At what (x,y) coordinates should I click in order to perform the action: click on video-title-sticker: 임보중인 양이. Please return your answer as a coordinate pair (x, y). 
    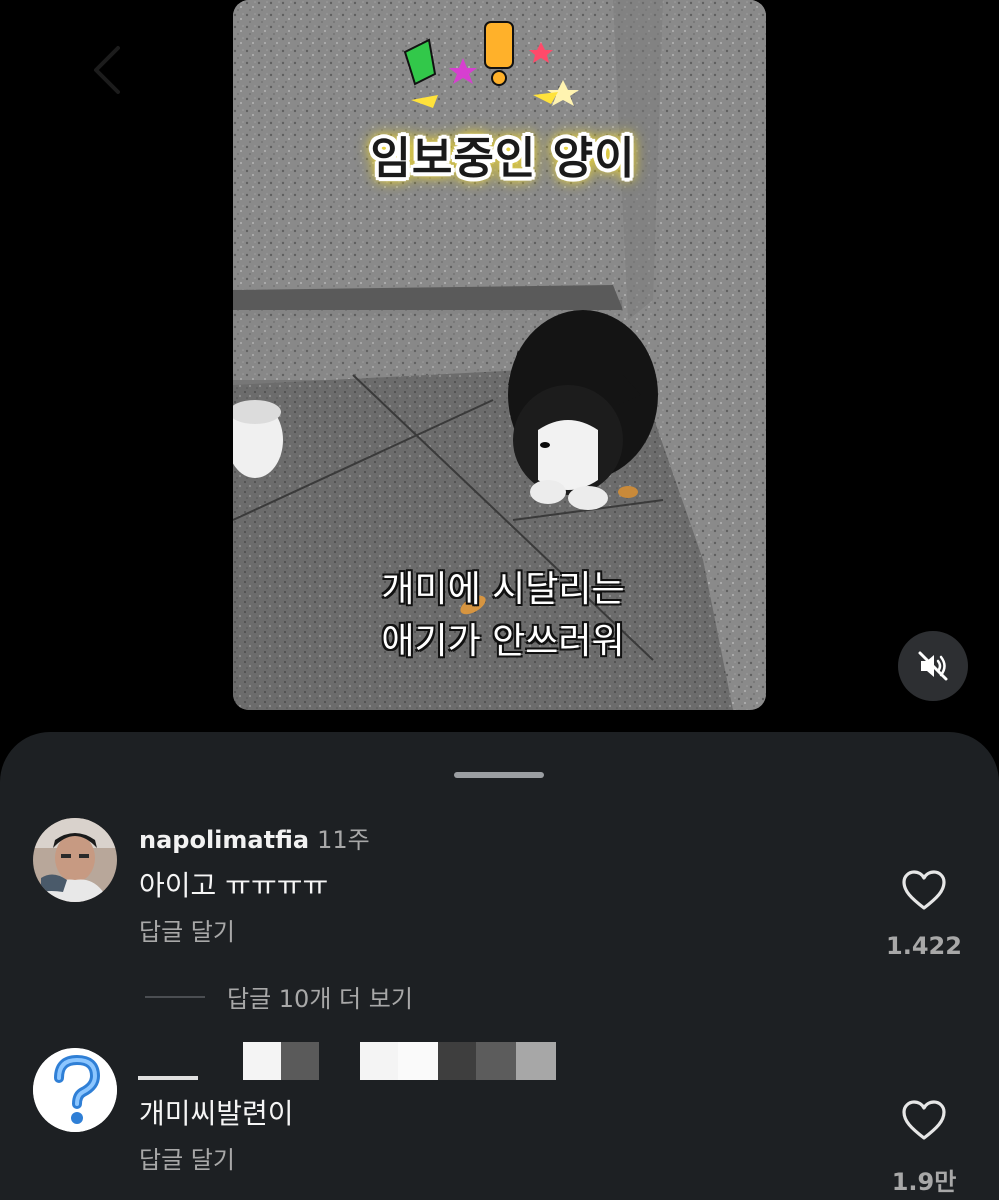
    Looking at the image, I should click on (503, 158).